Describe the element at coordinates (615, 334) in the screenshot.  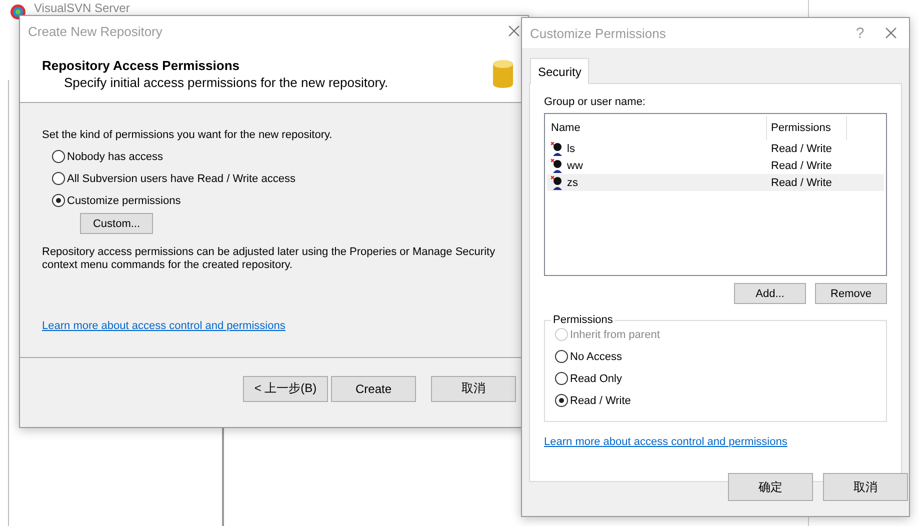
I see `radio-label: Inherit from parent` at that location.